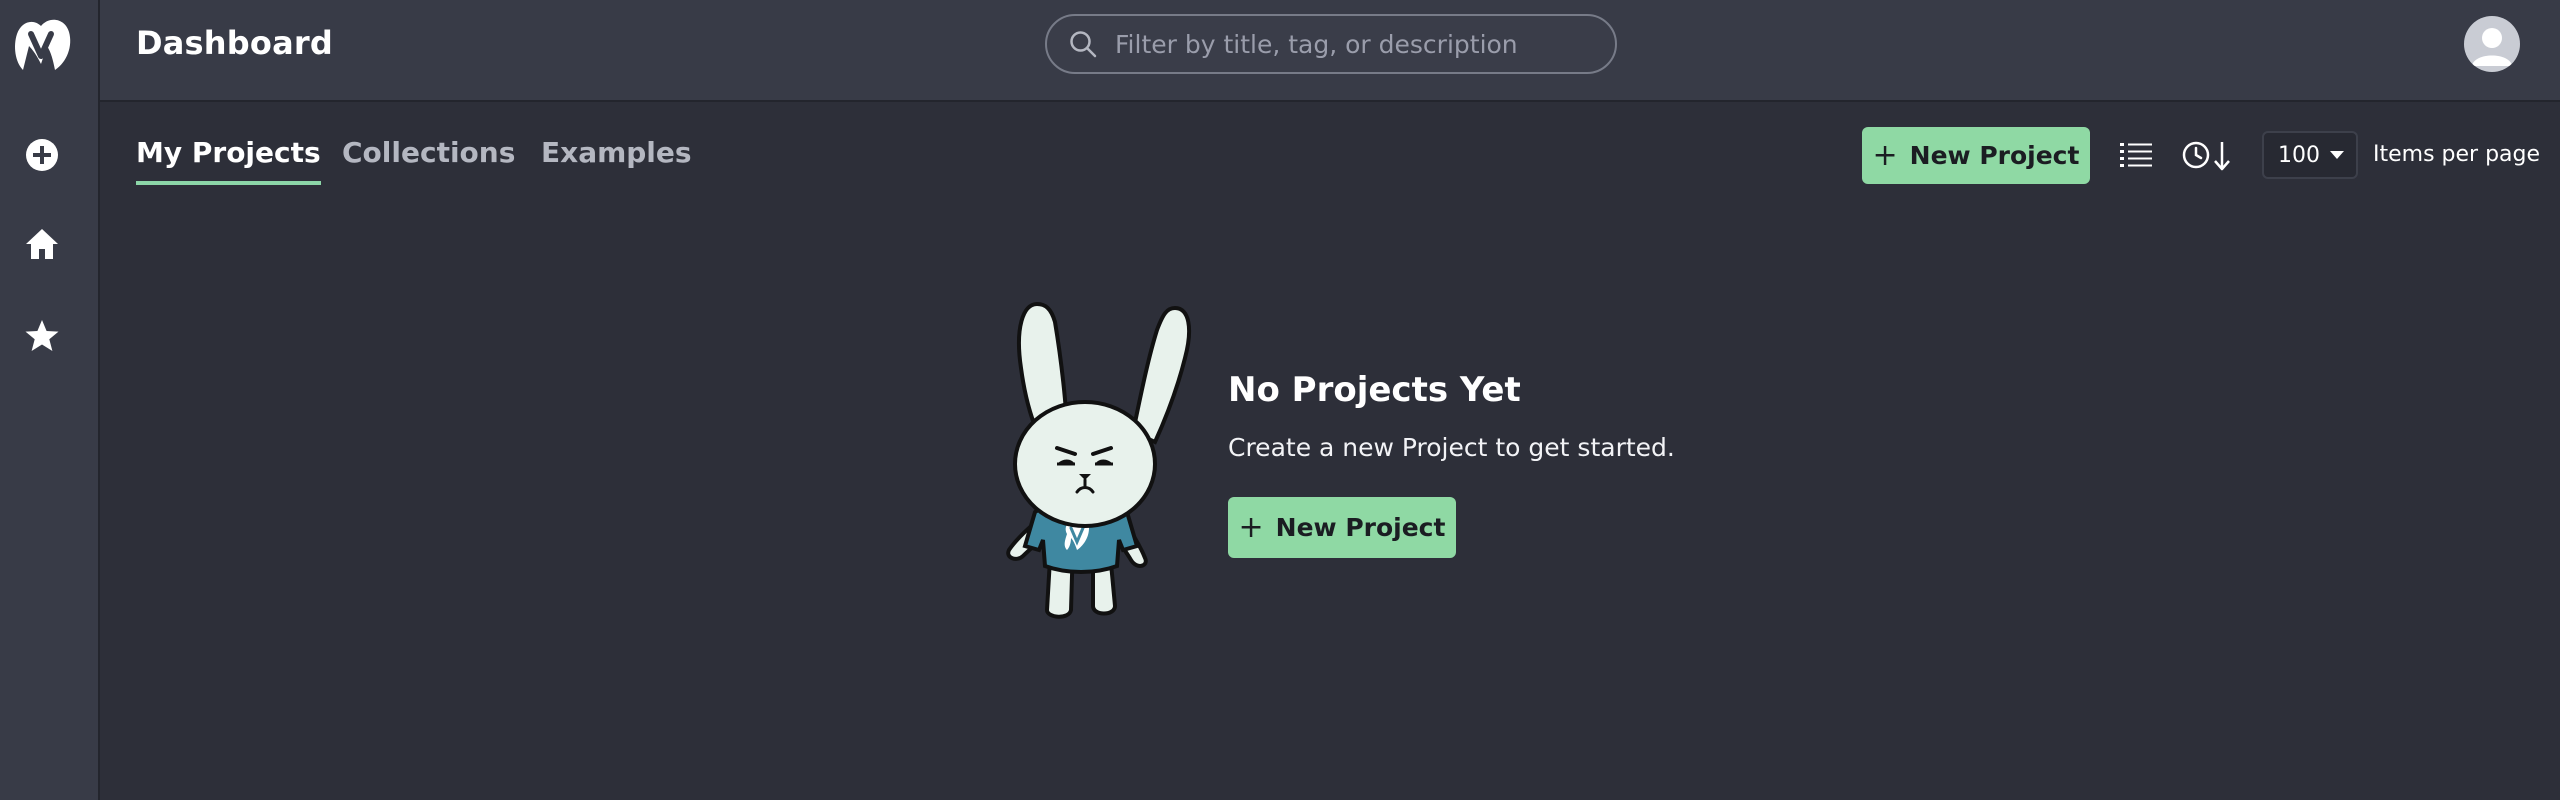  I want to click on empty-state-new-project-button: + New Project, so click(1342, 527).